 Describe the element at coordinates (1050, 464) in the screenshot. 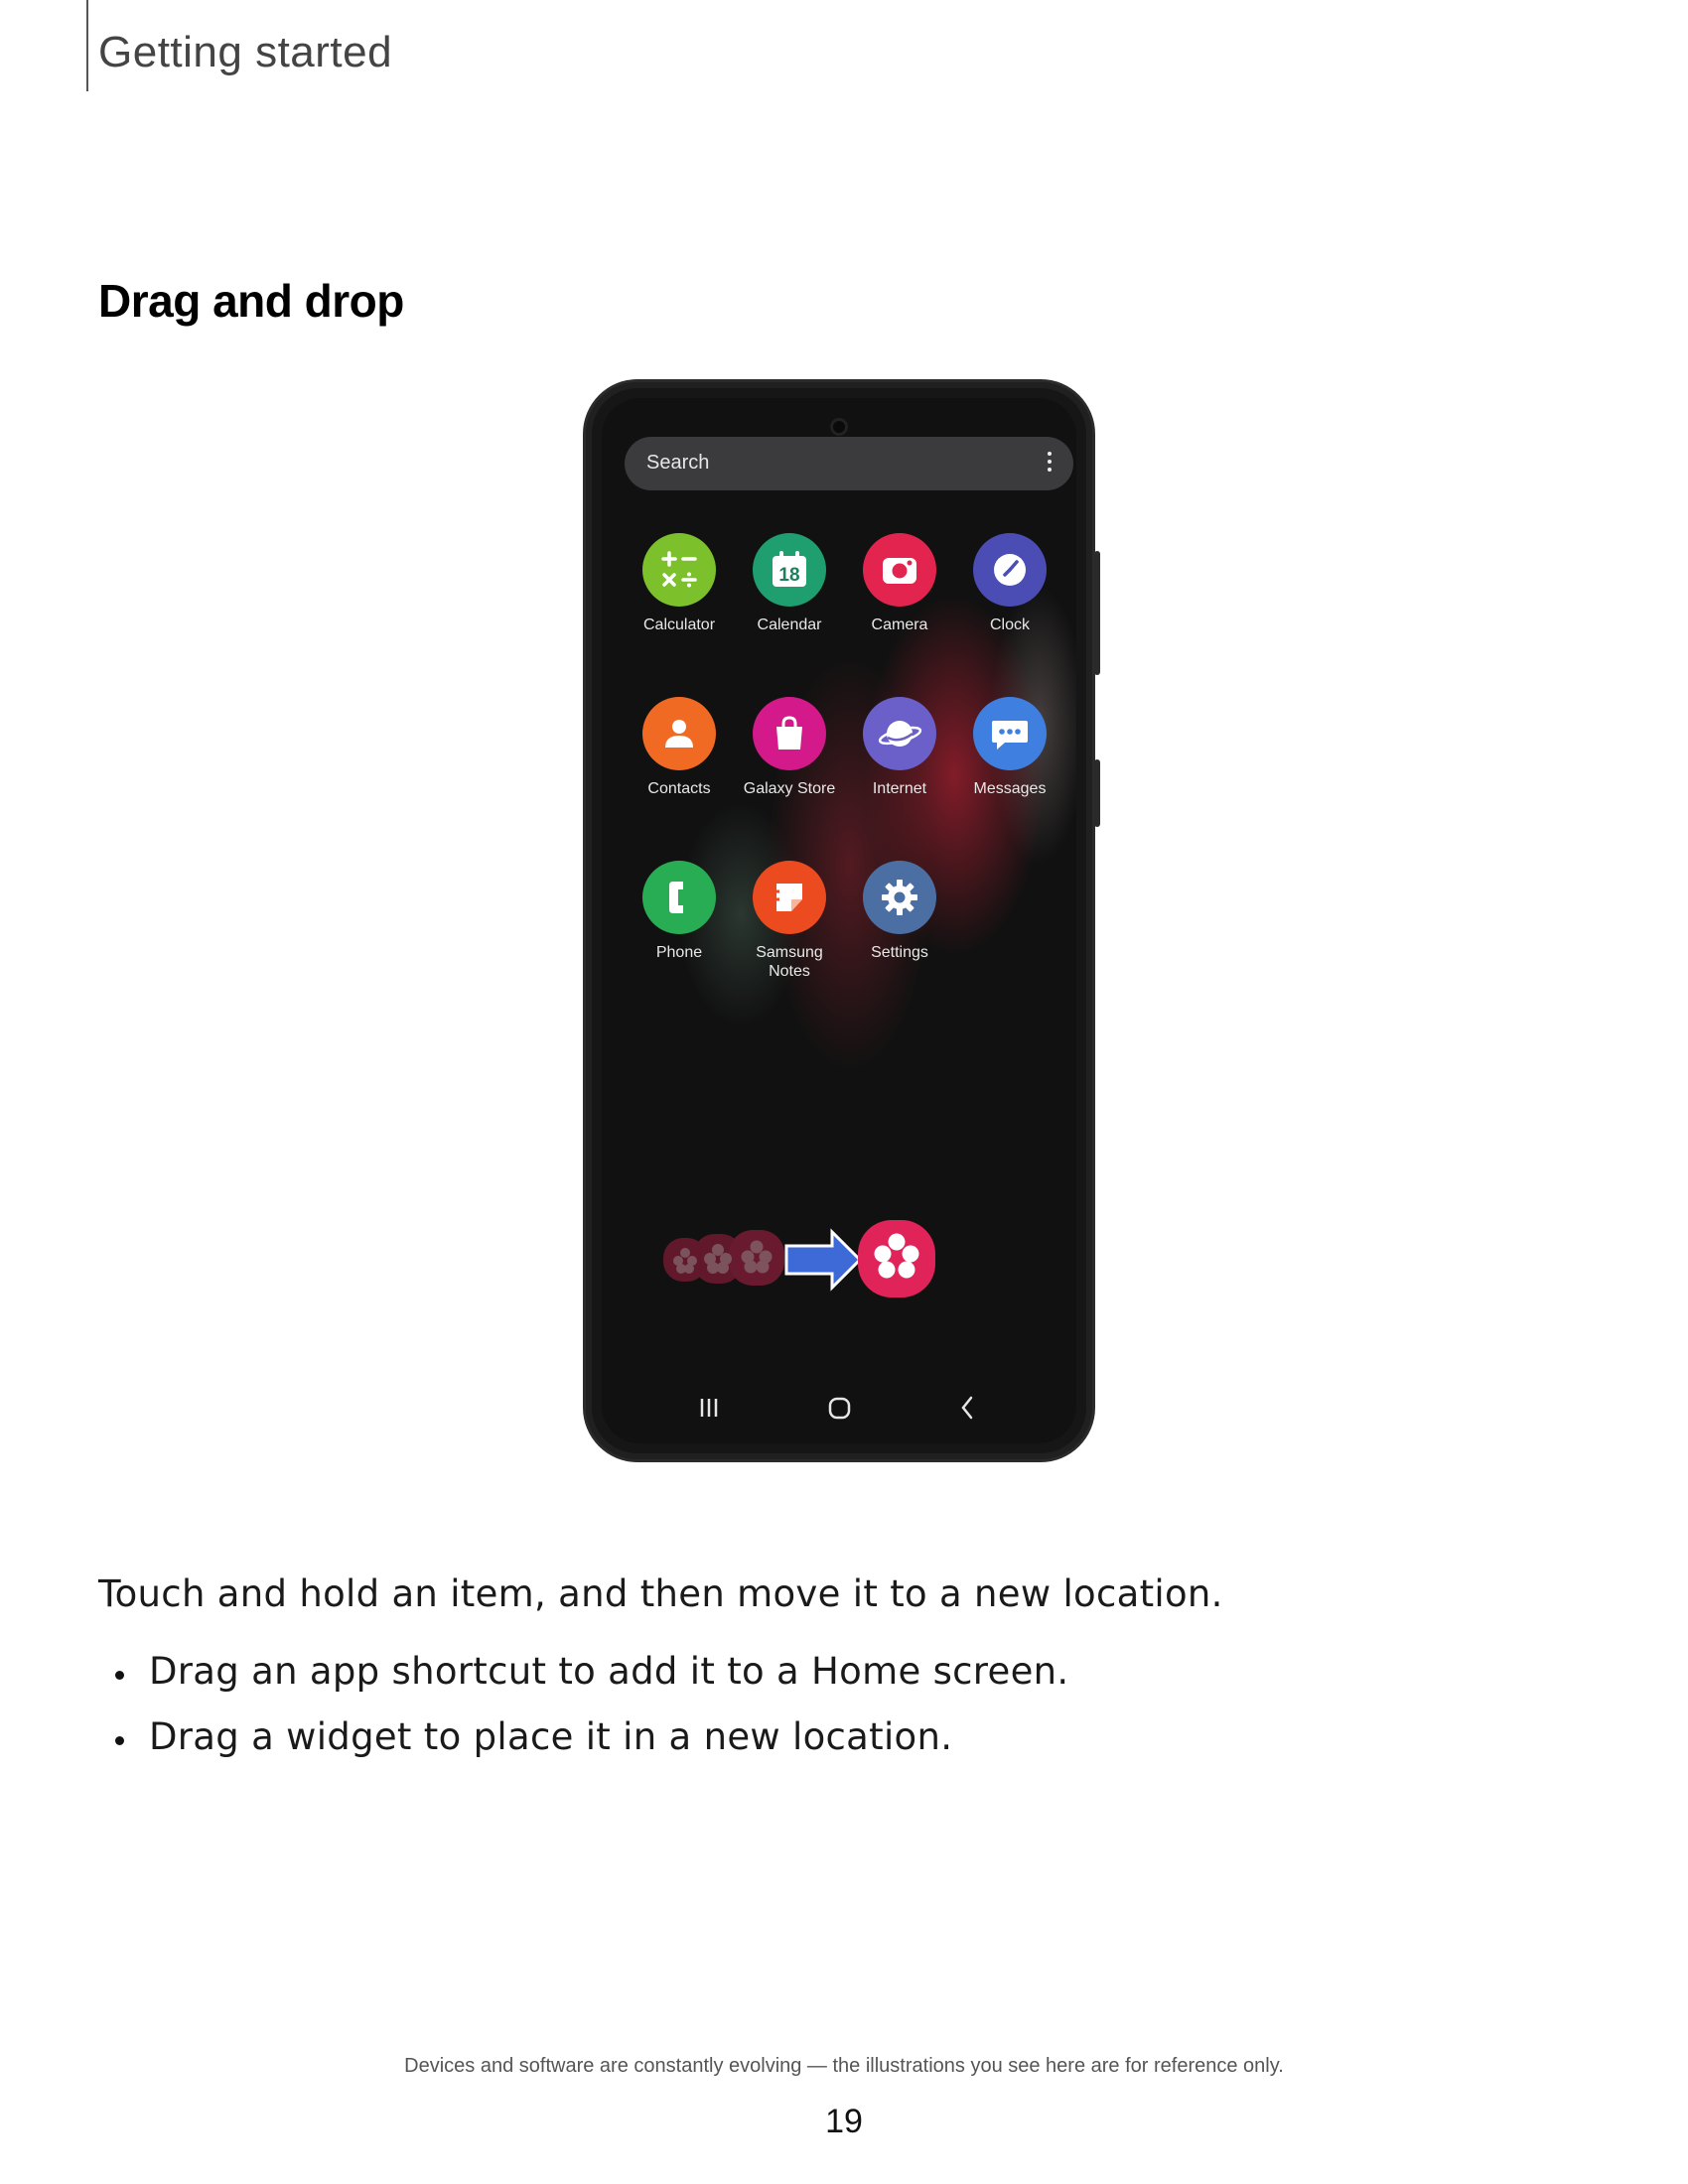

I see `more-options-icon` at that location.